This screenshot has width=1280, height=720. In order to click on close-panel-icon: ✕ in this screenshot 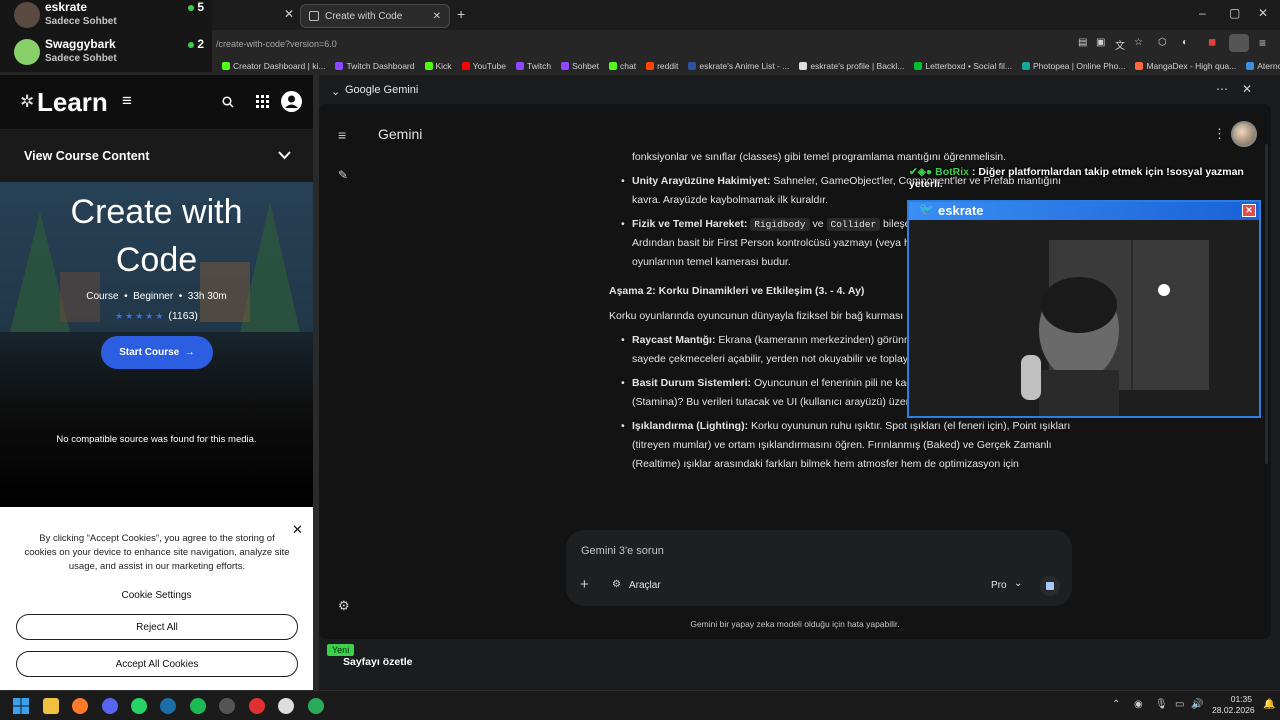, I will do `click(1247, 89)`.